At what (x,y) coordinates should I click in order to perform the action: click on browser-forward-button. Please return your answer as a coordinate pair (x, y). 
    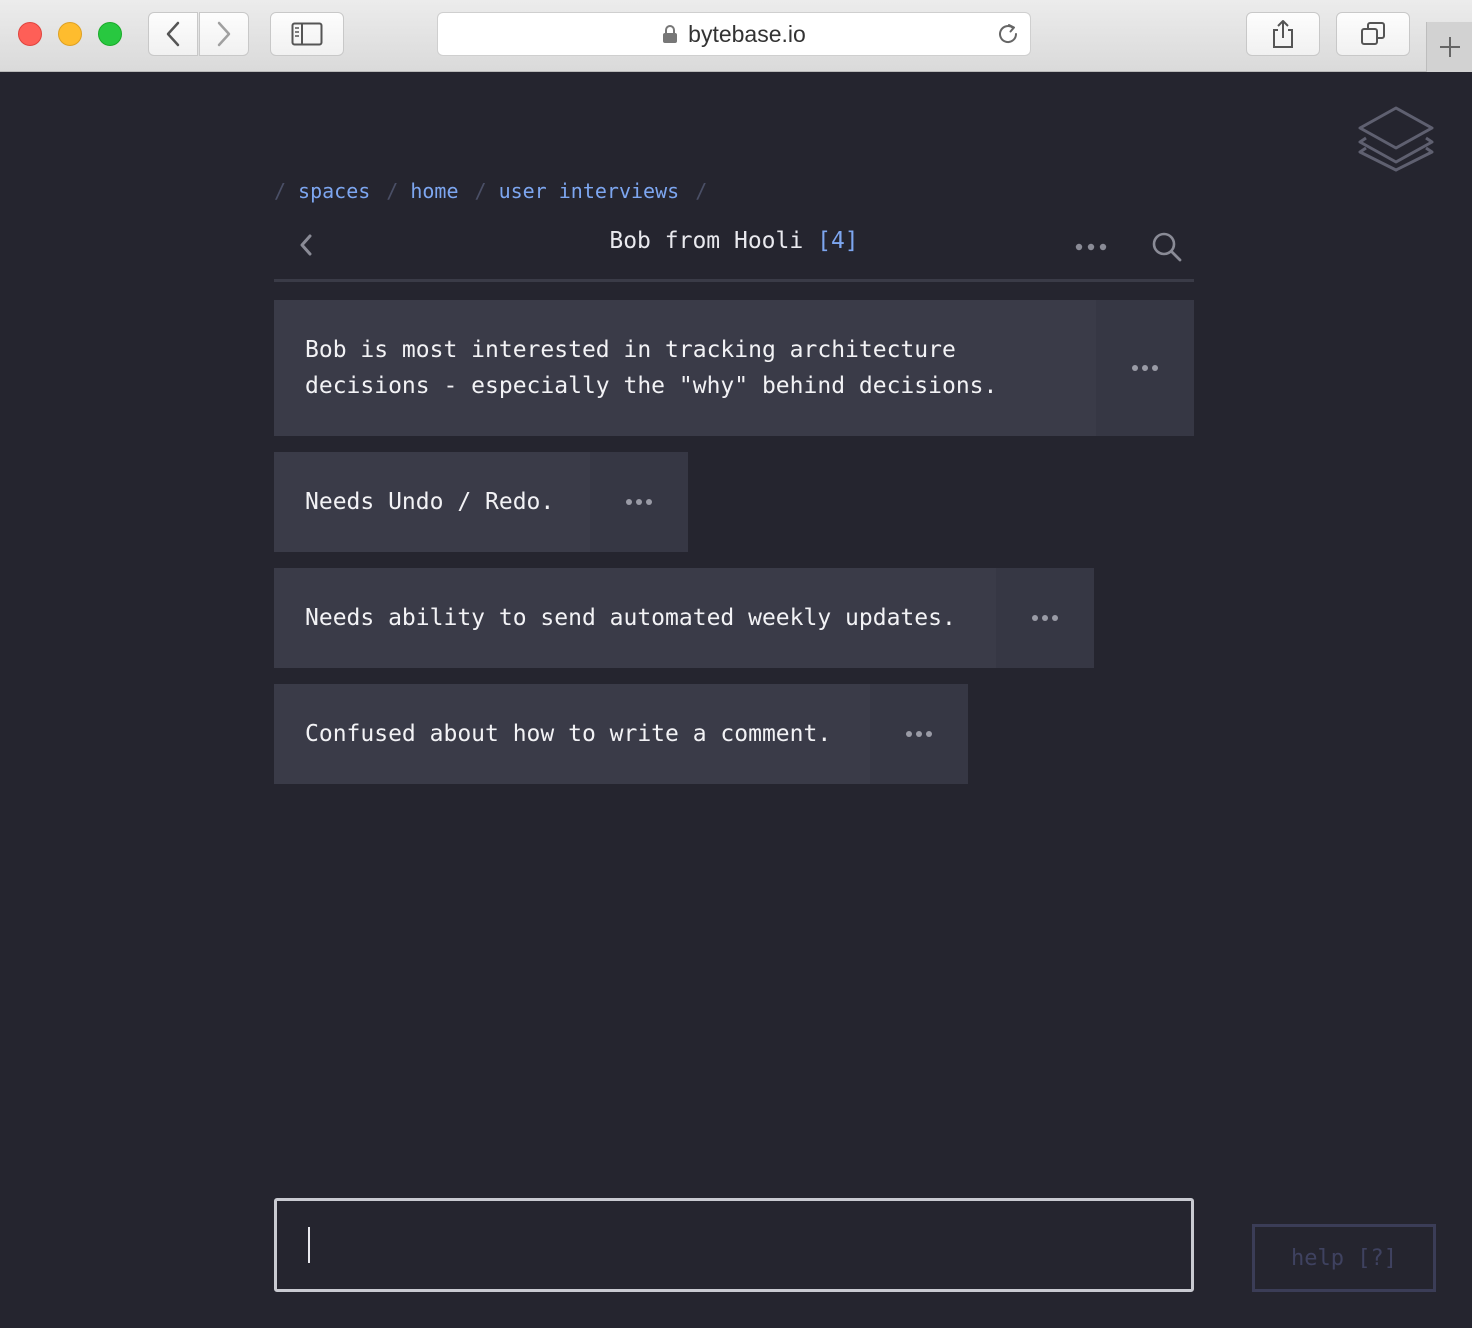
    Looking at the image, I should click on (224, 34).